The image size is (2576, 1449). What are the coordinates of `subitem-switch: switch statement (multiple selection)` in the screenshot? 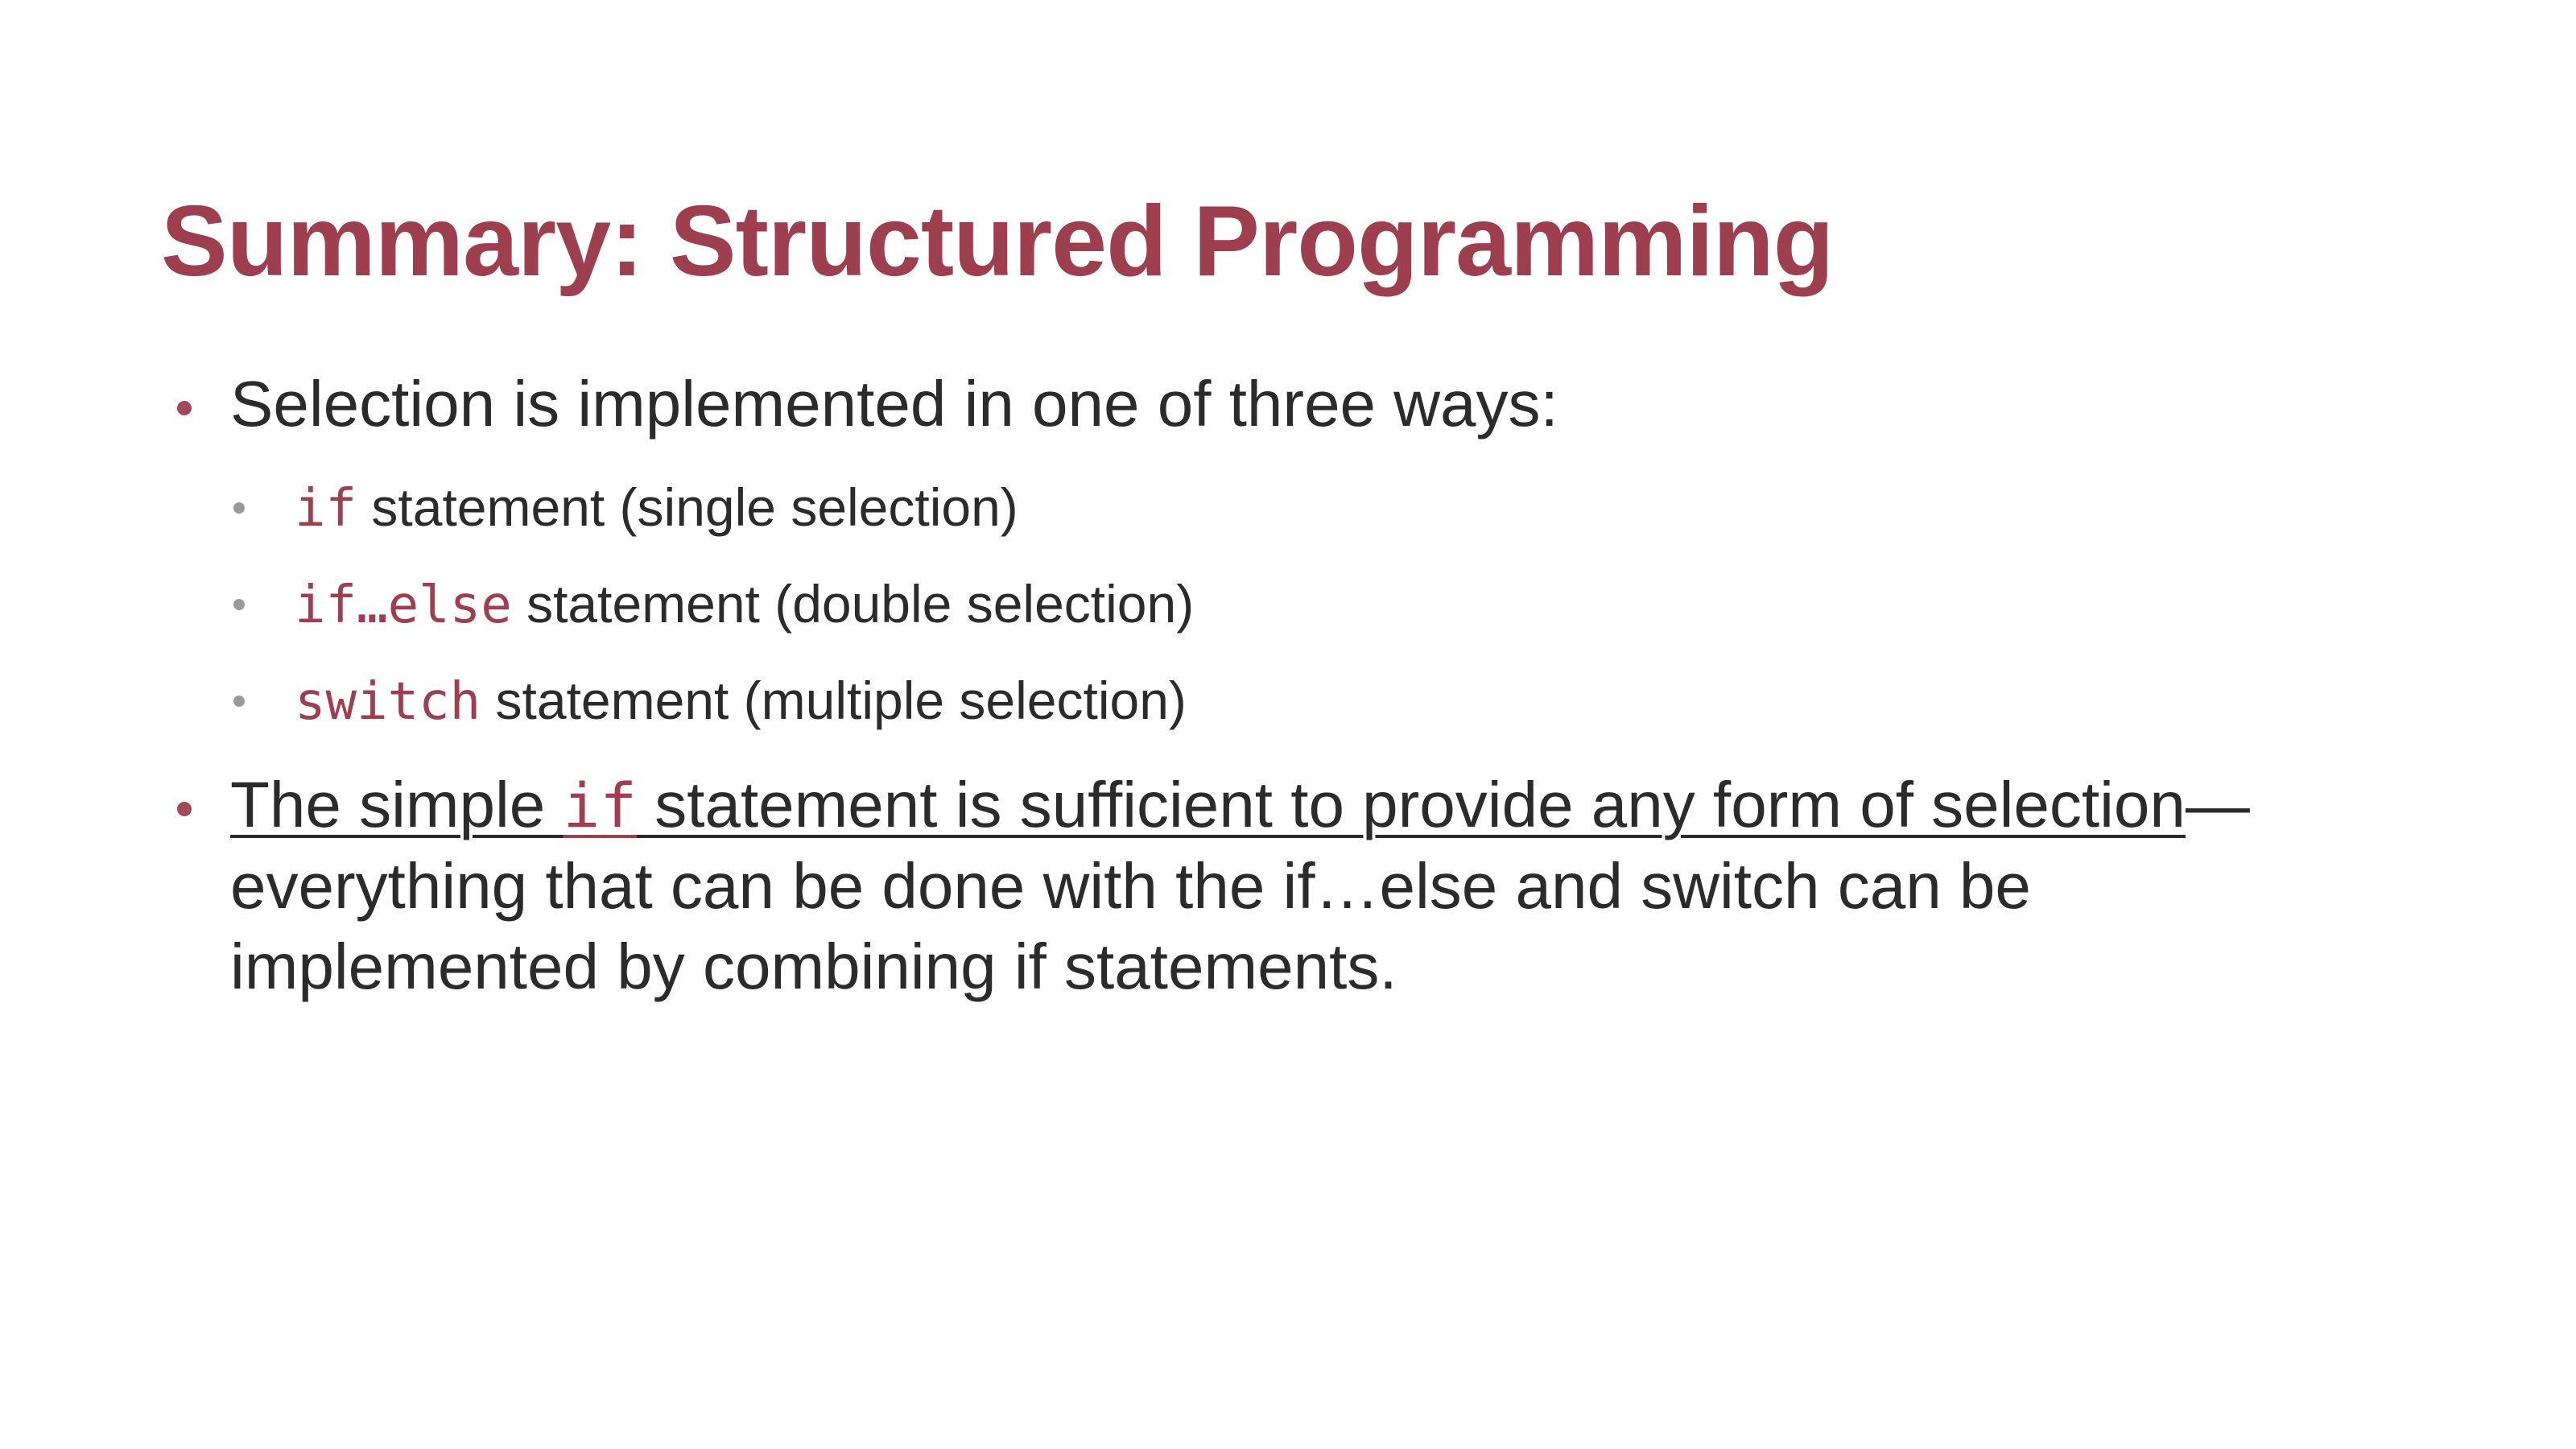 It's located at (710, 701).